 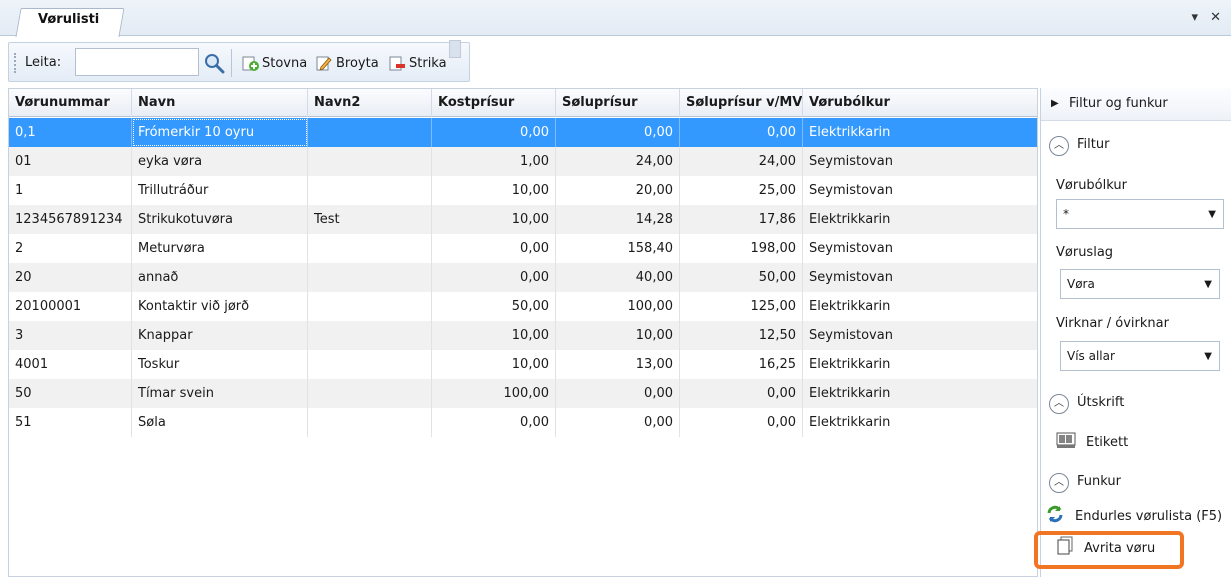 What do you see at coordinates (70, 393) in the screenshot?
I see `cell-vorunummar: 50` at bounding box center [70, 393].